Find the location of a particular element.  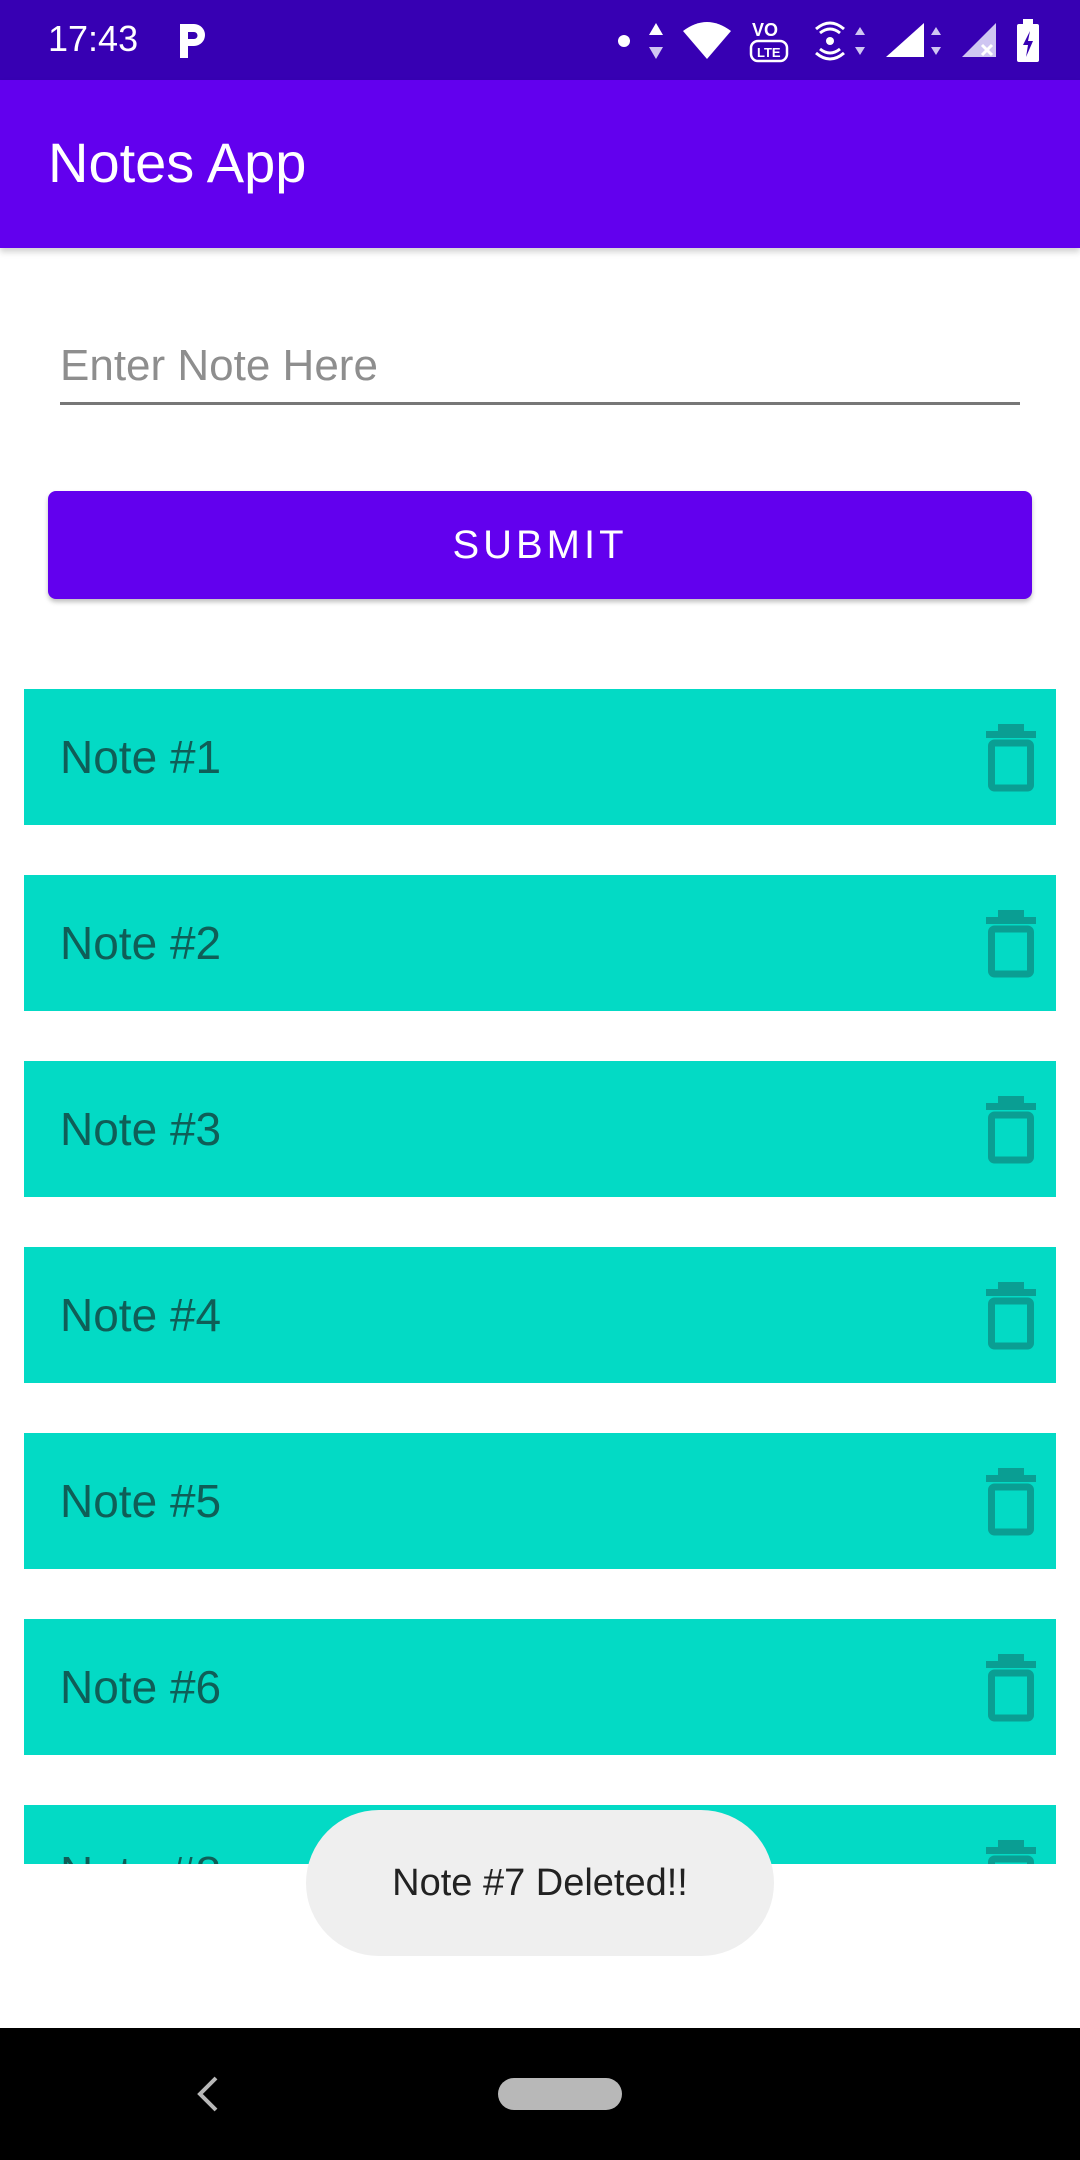

data-arrows-icon is located at coordinates (656, 41).